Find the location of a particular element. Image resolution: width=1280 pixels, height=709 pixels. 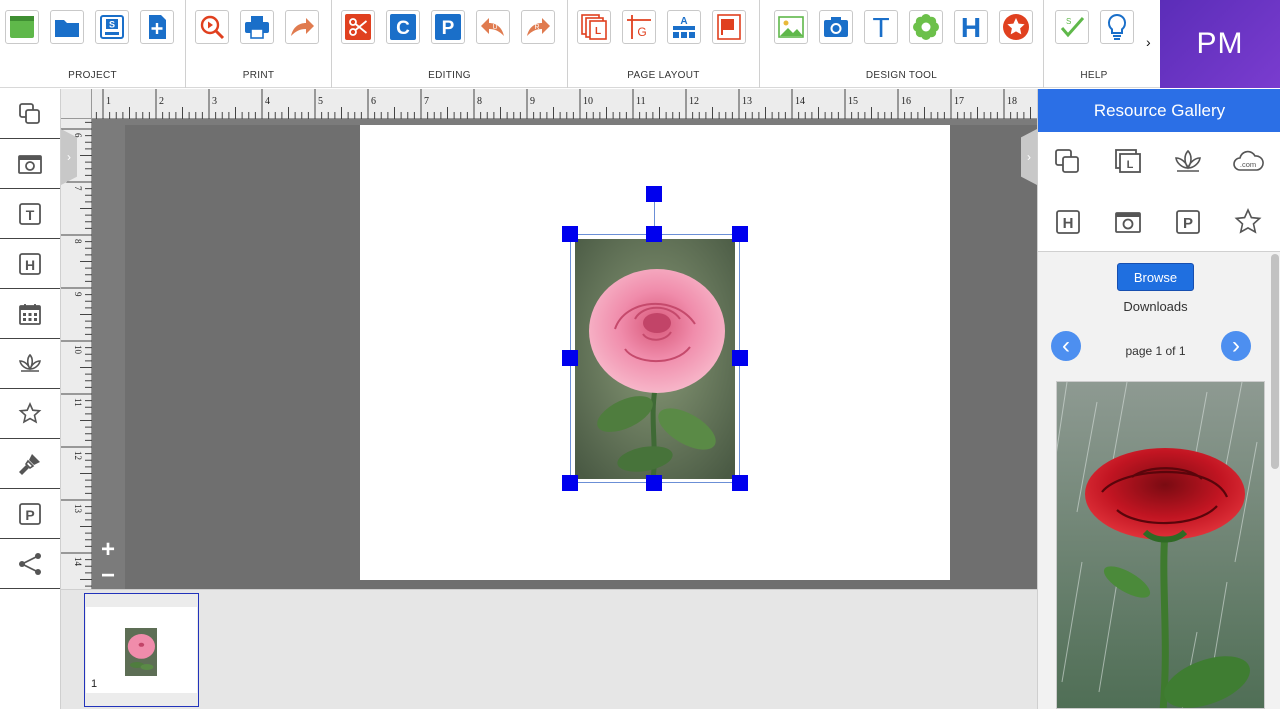

zoom-out-button: − is located at coordinates (108, 576).